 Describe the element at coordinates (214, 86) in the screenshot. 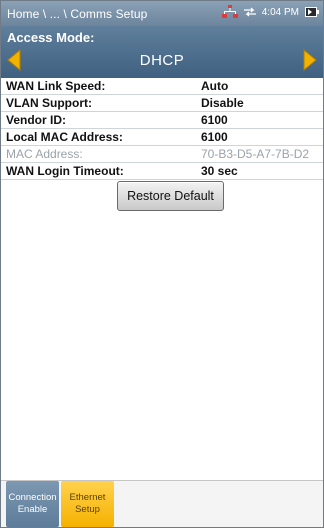

I see `setting-value: Auto` at that location.